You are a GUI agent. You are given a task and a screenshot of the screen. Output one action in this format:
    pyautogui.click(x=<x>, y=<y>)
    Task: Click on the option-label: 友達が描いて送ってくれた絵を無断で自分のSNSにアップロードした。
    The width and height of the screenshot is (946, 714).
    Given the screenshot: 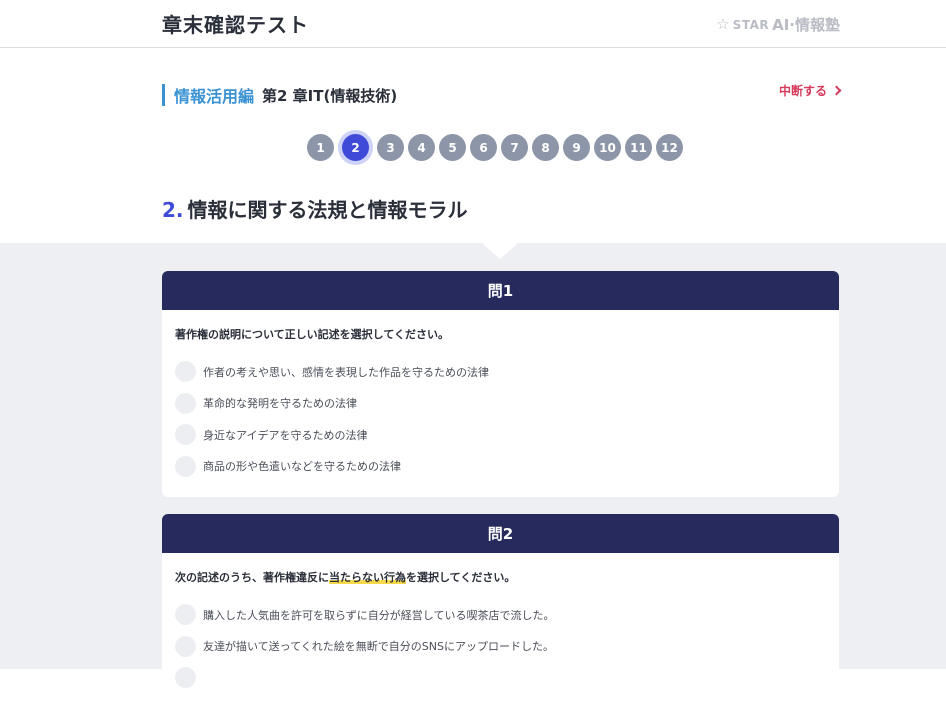 What is the action you would take?
    pyautogui.click(x=378, y=647)
    